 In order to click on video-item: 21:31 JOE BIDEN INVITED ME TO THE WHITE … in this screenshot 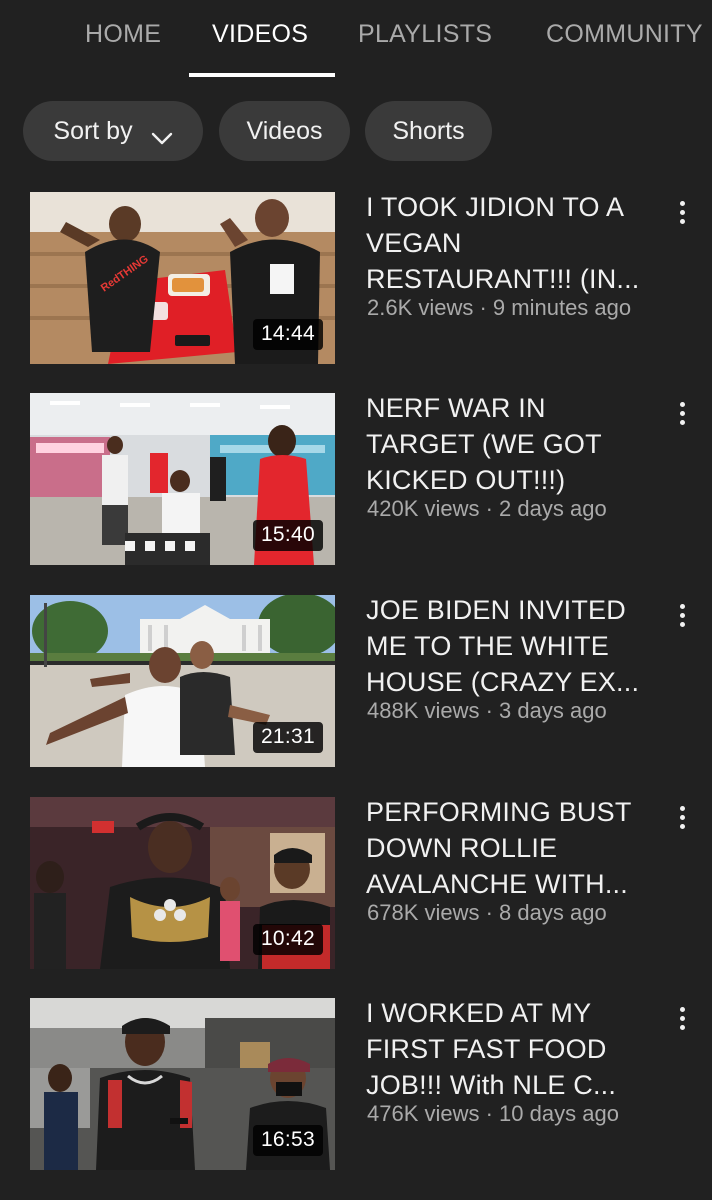, I will do `click(356, 682)`.